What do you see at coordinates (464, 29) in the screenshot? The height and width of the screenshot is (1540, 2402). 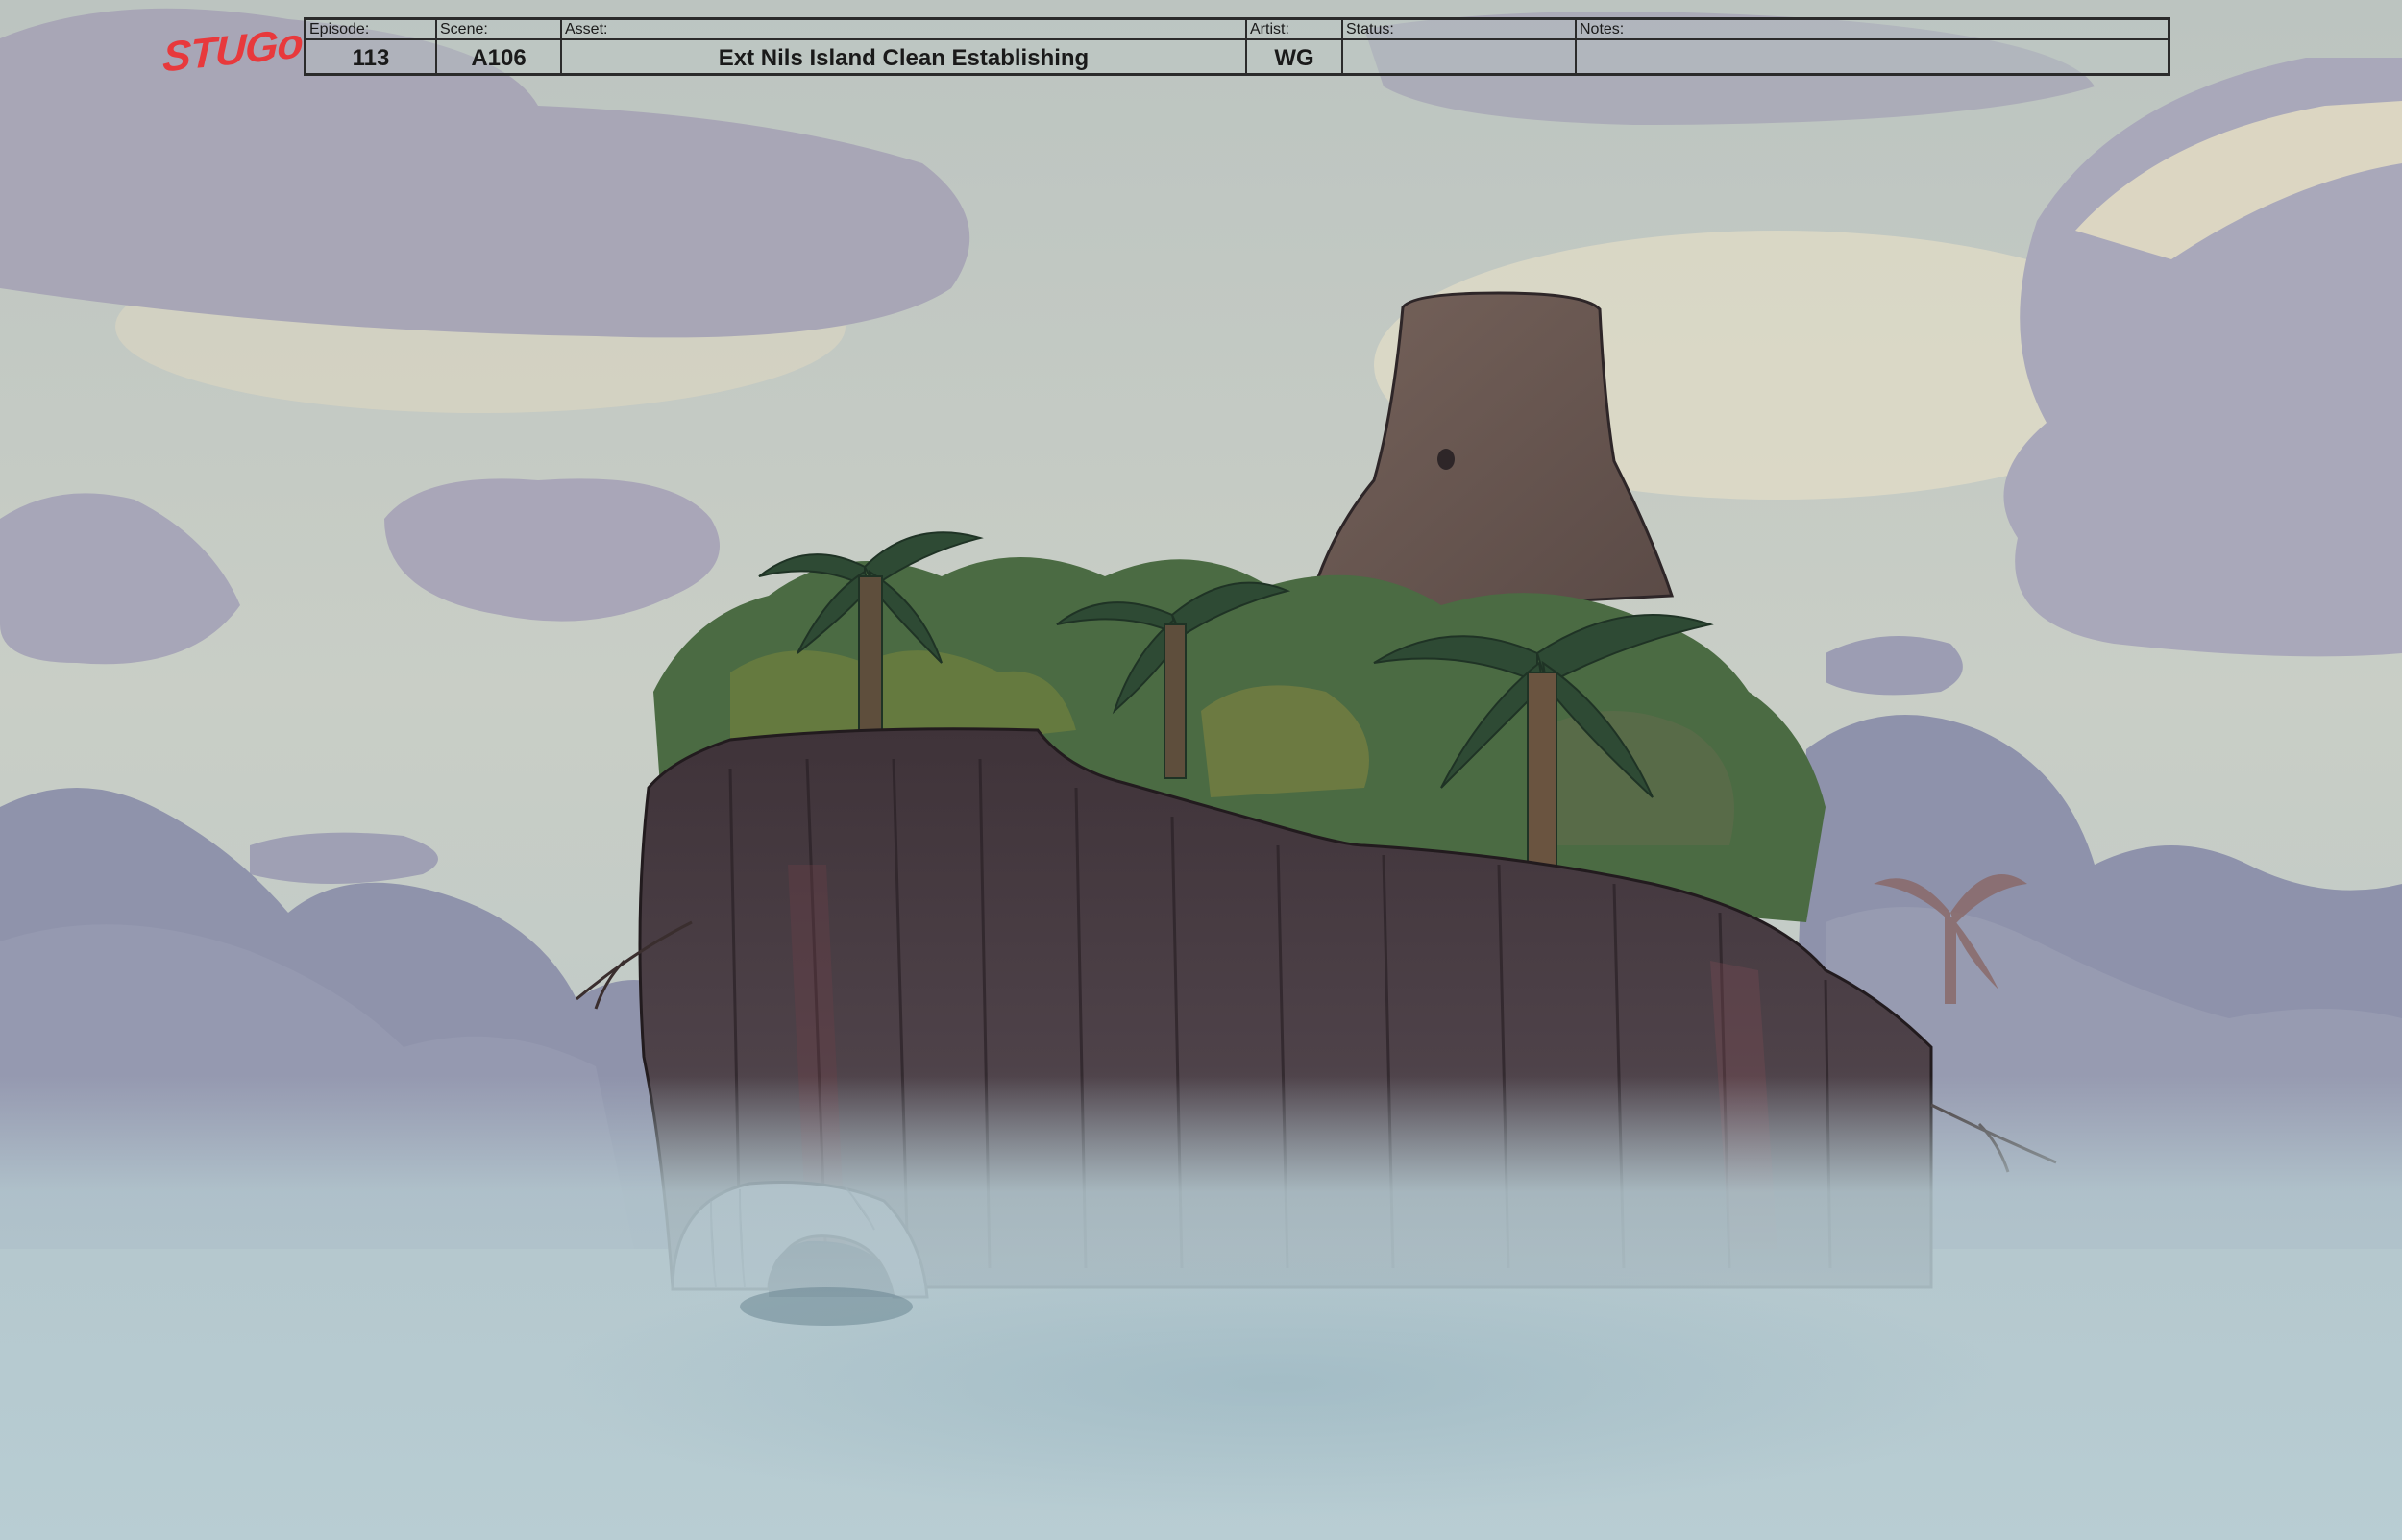 I see `slate-scene-label: Scene:` at bounding box center [464, 29].